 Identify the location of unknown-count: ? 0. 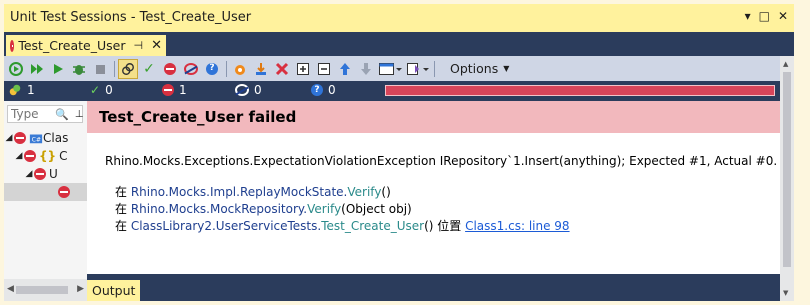
(323, 90).